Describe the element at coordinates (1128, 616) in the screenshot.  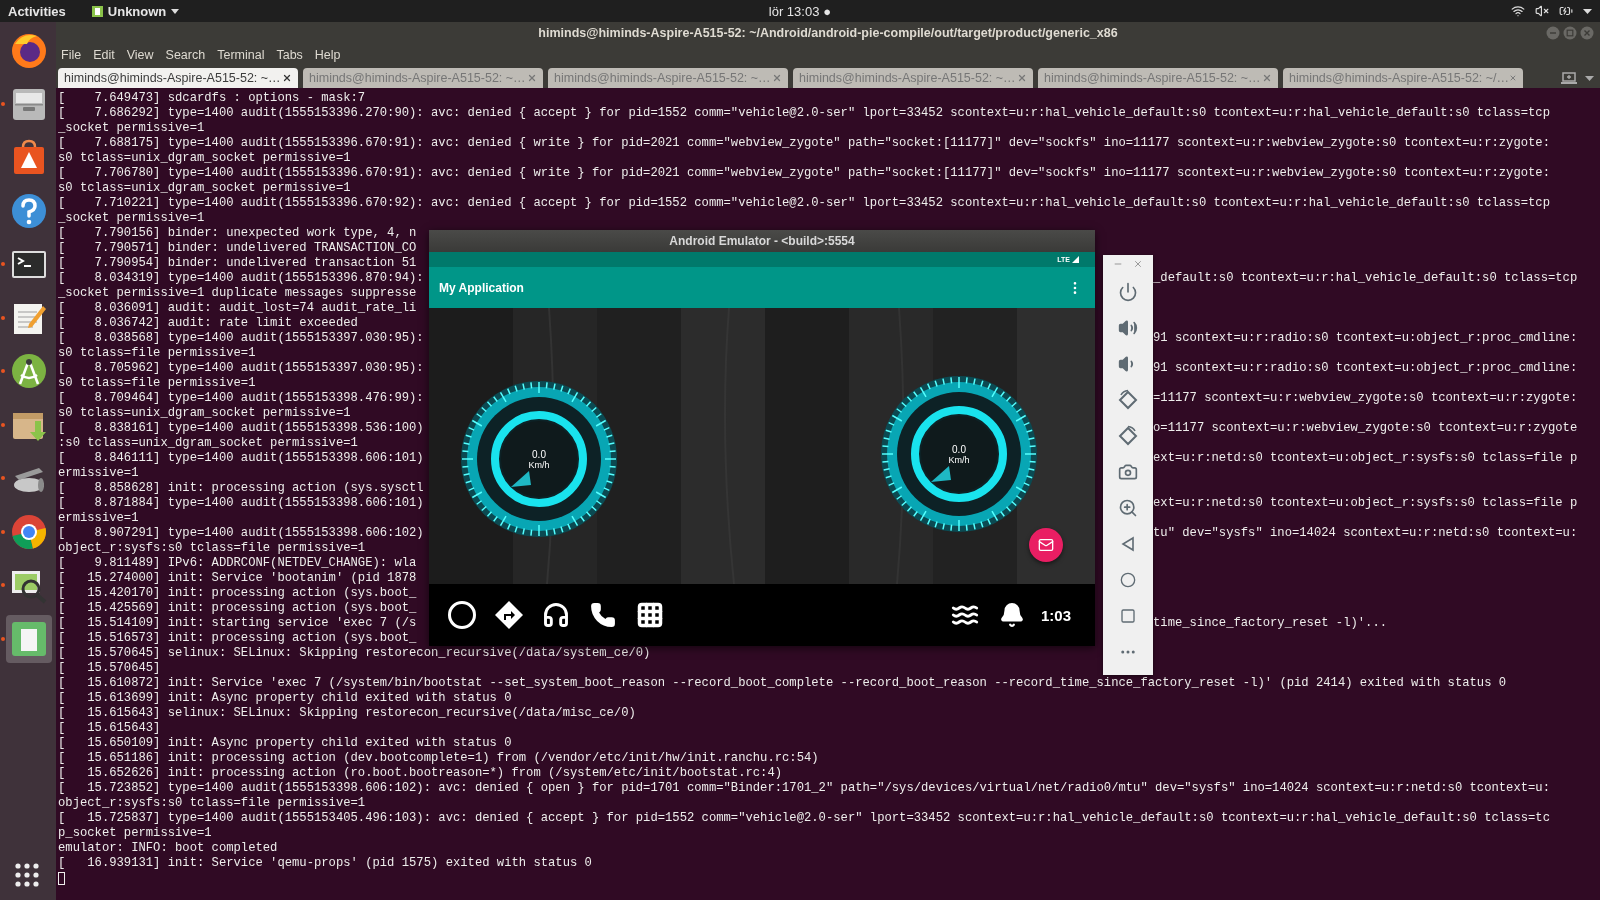
I see `overview-icon` at that location.